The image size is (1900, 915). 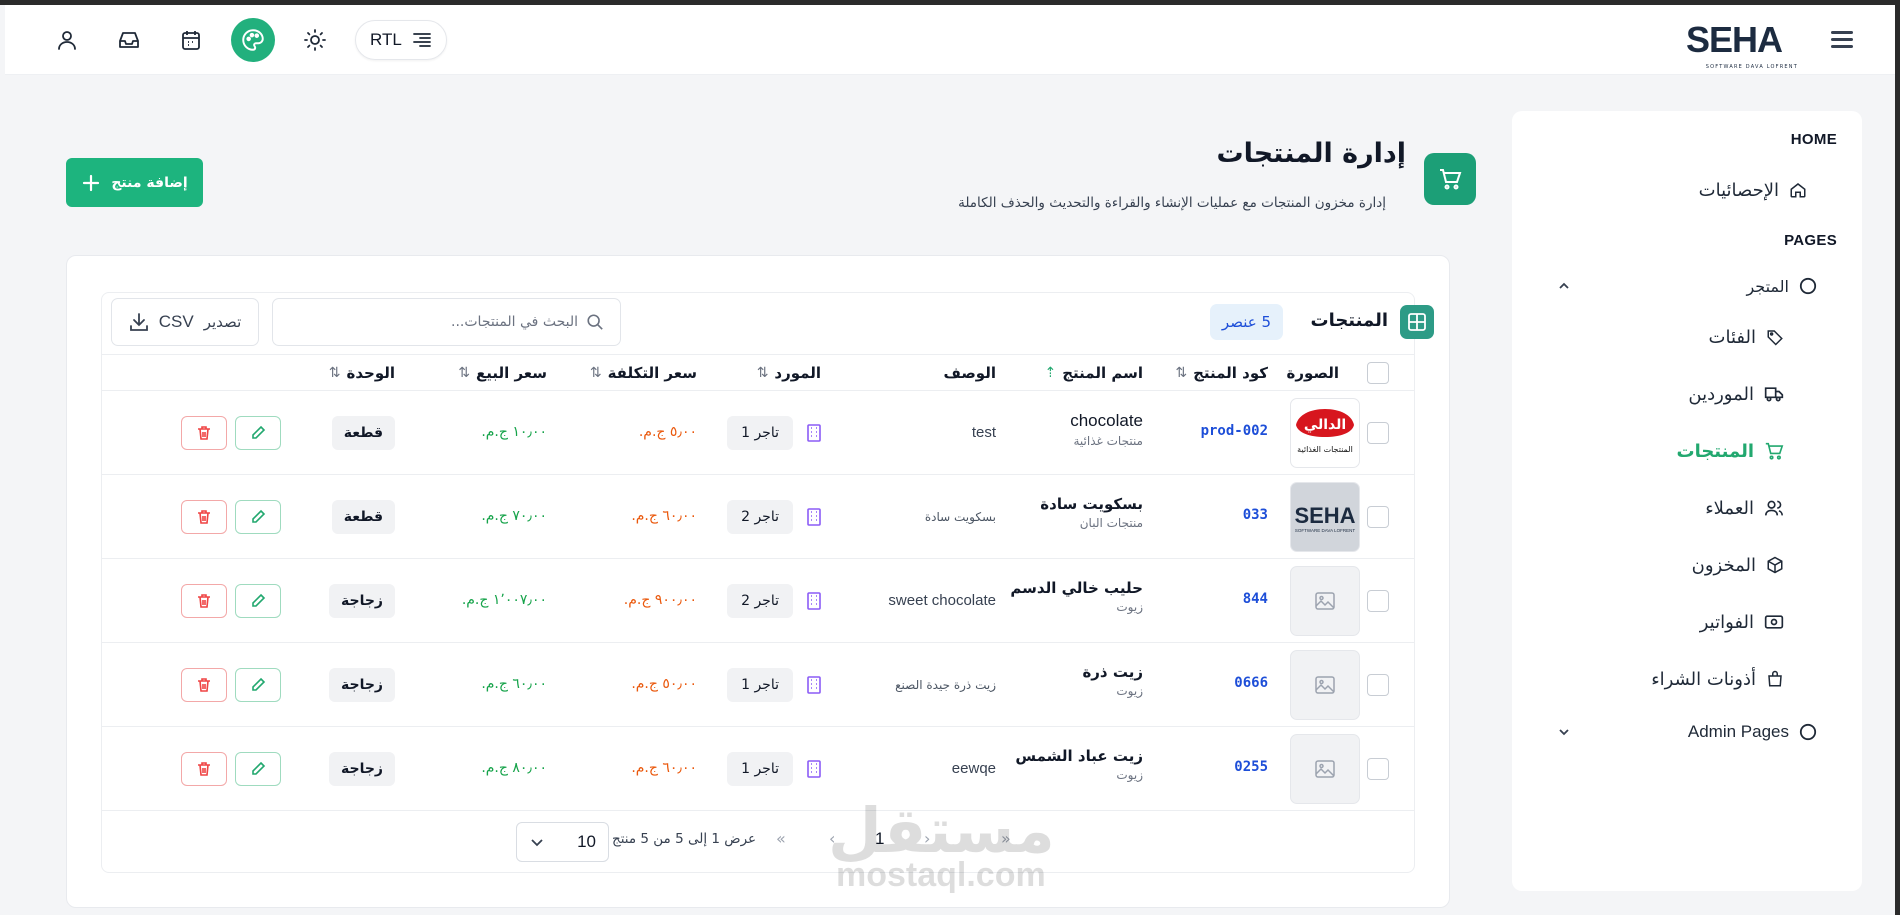 I want to click on user-icon, so click(x=67, y=40).